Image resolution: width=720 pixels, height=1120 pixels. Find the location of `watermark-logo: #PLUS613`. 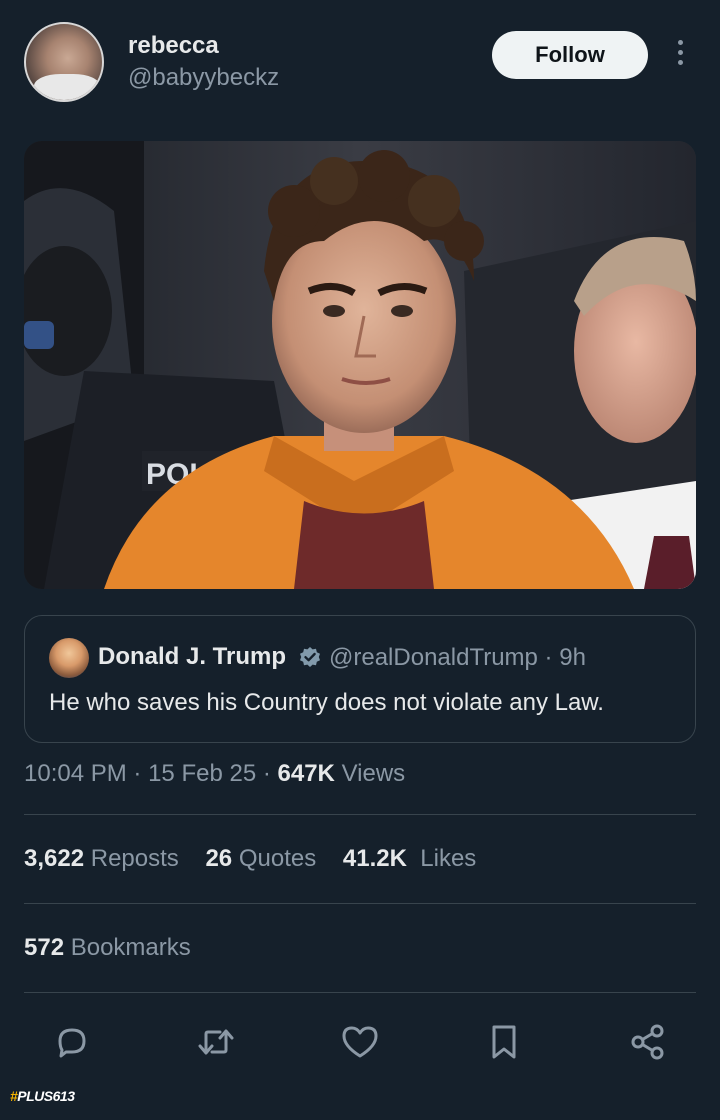

watermark-logo: #PLUS613 is located at coordinates (42, 1096).